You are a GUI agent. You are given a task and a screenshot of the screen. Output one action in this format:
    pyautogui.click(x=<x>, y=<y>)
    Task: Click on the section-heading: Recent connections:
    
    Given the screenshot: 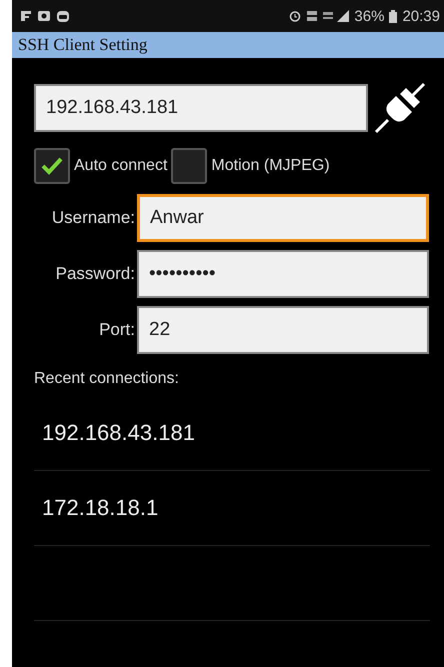 What is the action you would take?
    pyautogui.click(x=107, y=379)
    